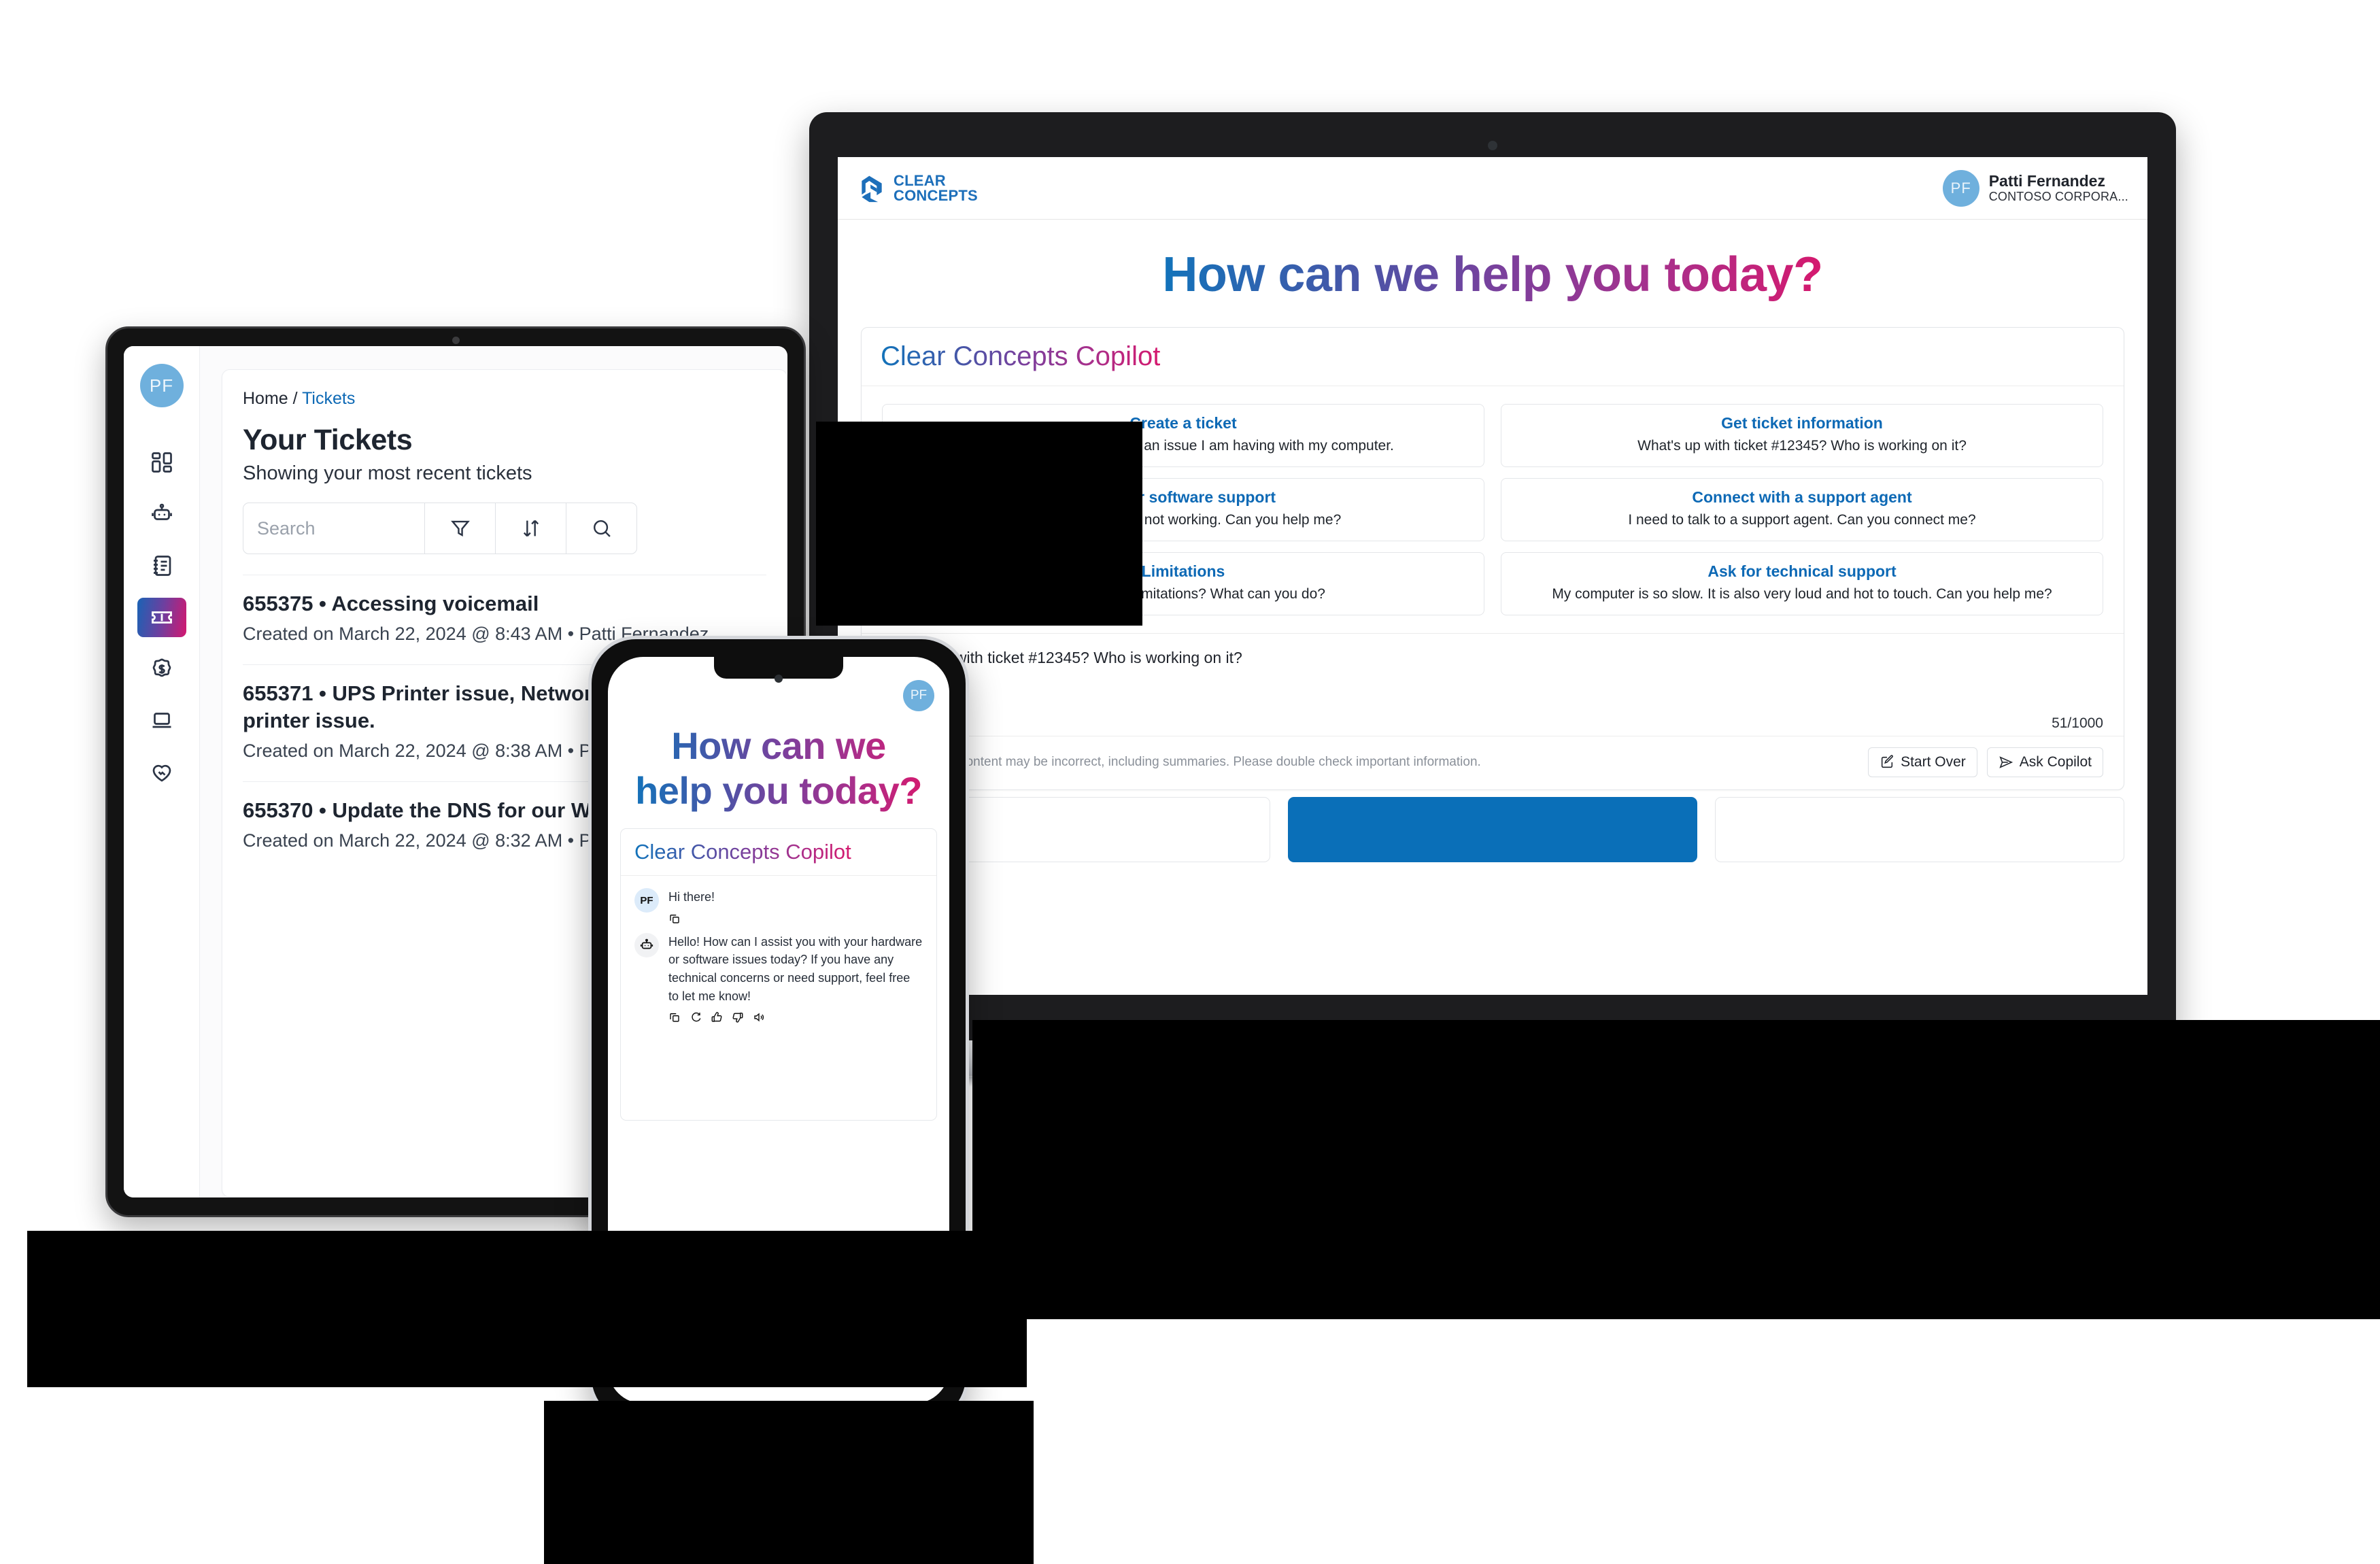  I want to click on sidebar-item-copilot, so click(162, 514).